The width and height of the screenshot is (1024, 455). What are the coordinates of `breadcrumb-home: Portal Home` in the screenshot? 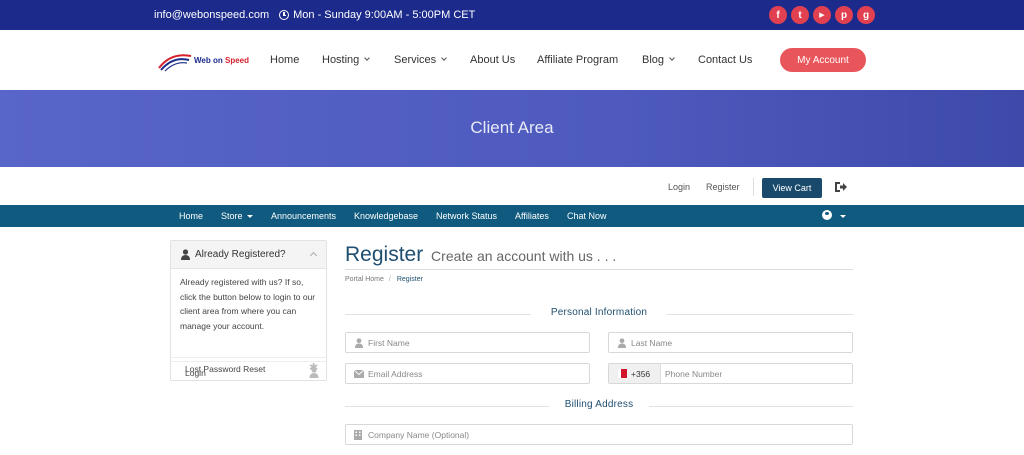 It's located at (364, 279).